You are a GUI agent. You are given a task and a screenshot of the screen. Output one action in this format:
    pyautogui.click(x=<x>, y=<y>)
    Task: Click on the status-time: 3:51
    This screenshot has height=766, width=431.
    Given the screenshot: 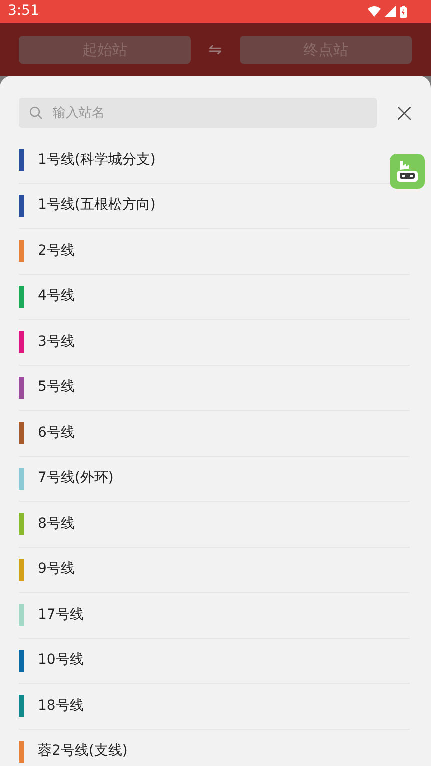 What is the action you would take?
    pyautogui.click(x=24, y=11)
    